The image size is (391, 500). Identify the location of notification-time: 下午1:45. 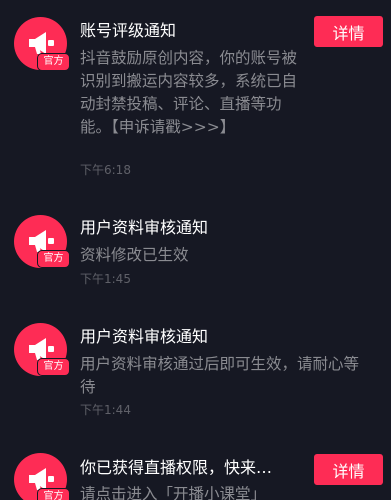
(105, 279).